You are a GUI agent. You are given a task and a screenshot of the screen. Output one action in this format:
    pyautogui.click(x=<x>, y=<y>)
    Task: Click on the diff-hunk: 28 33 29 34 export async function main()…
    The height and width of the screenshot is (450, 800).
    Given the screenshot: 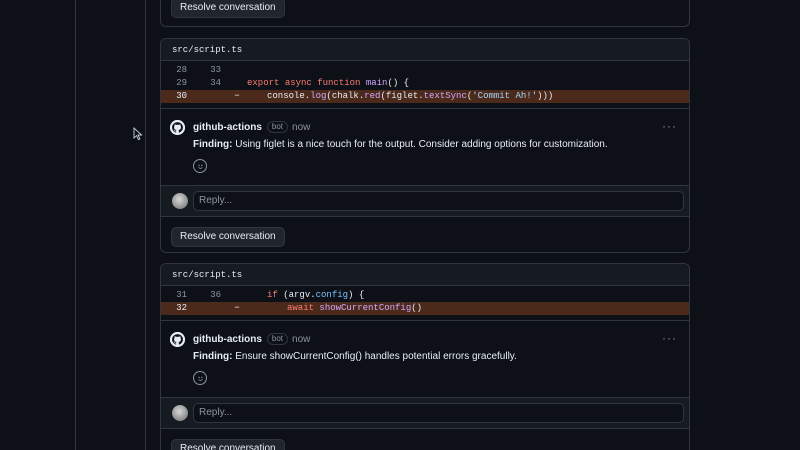 What is the action you would take?
    pyautogui.click(x=425, y=82)
    